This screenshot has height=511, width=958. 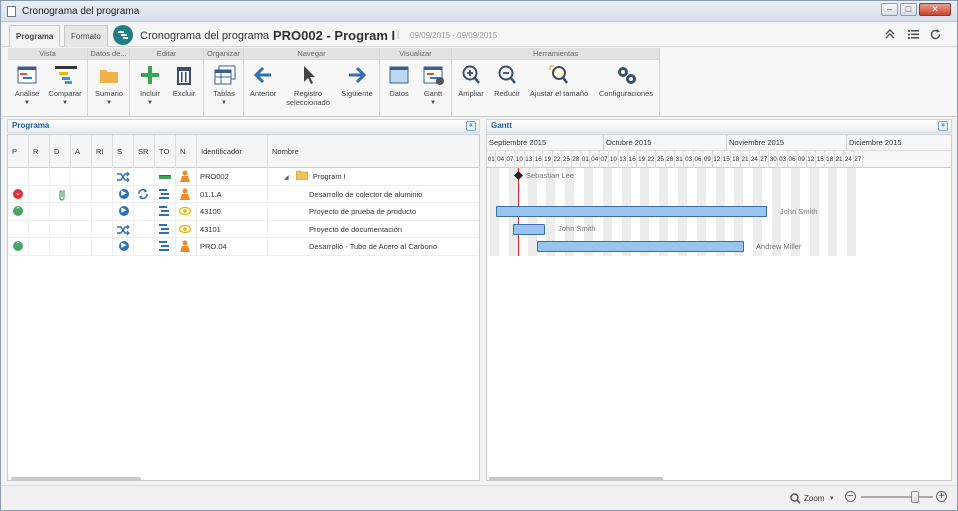 I want to click on table-row: ⌃ ▶ 43100 Proyecto de prueba de producto, so click(x=243, y=212).